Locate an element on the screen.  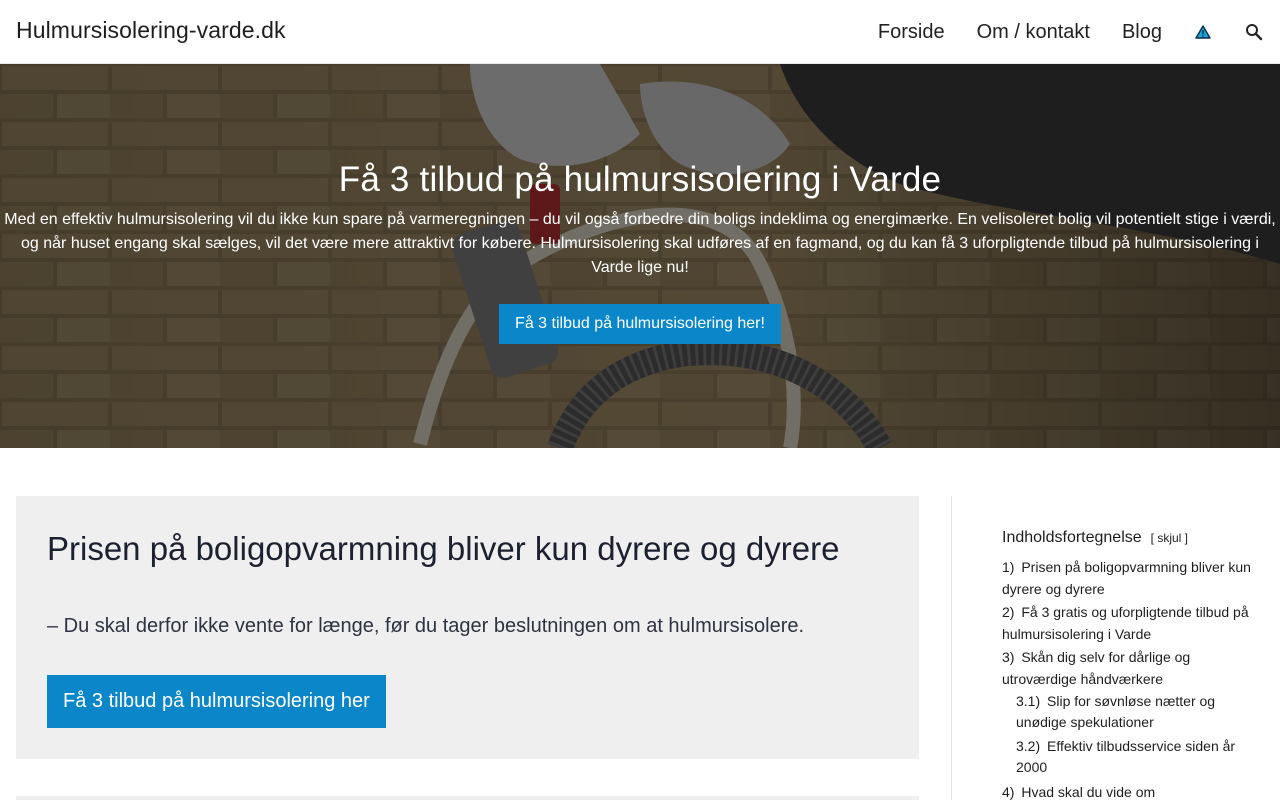
nav-link-forside: Forside is located at coordinates (911, 32).